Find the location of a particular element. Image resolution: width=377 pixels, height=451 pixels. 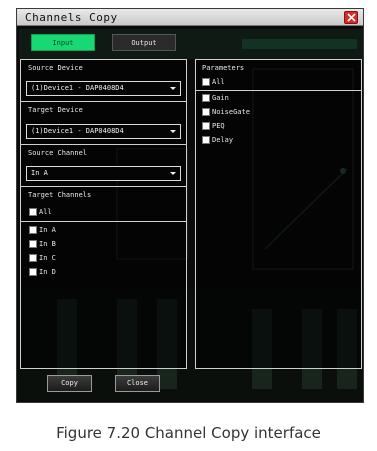

source-device-label: Source Device is located at coordinates (55, 68).